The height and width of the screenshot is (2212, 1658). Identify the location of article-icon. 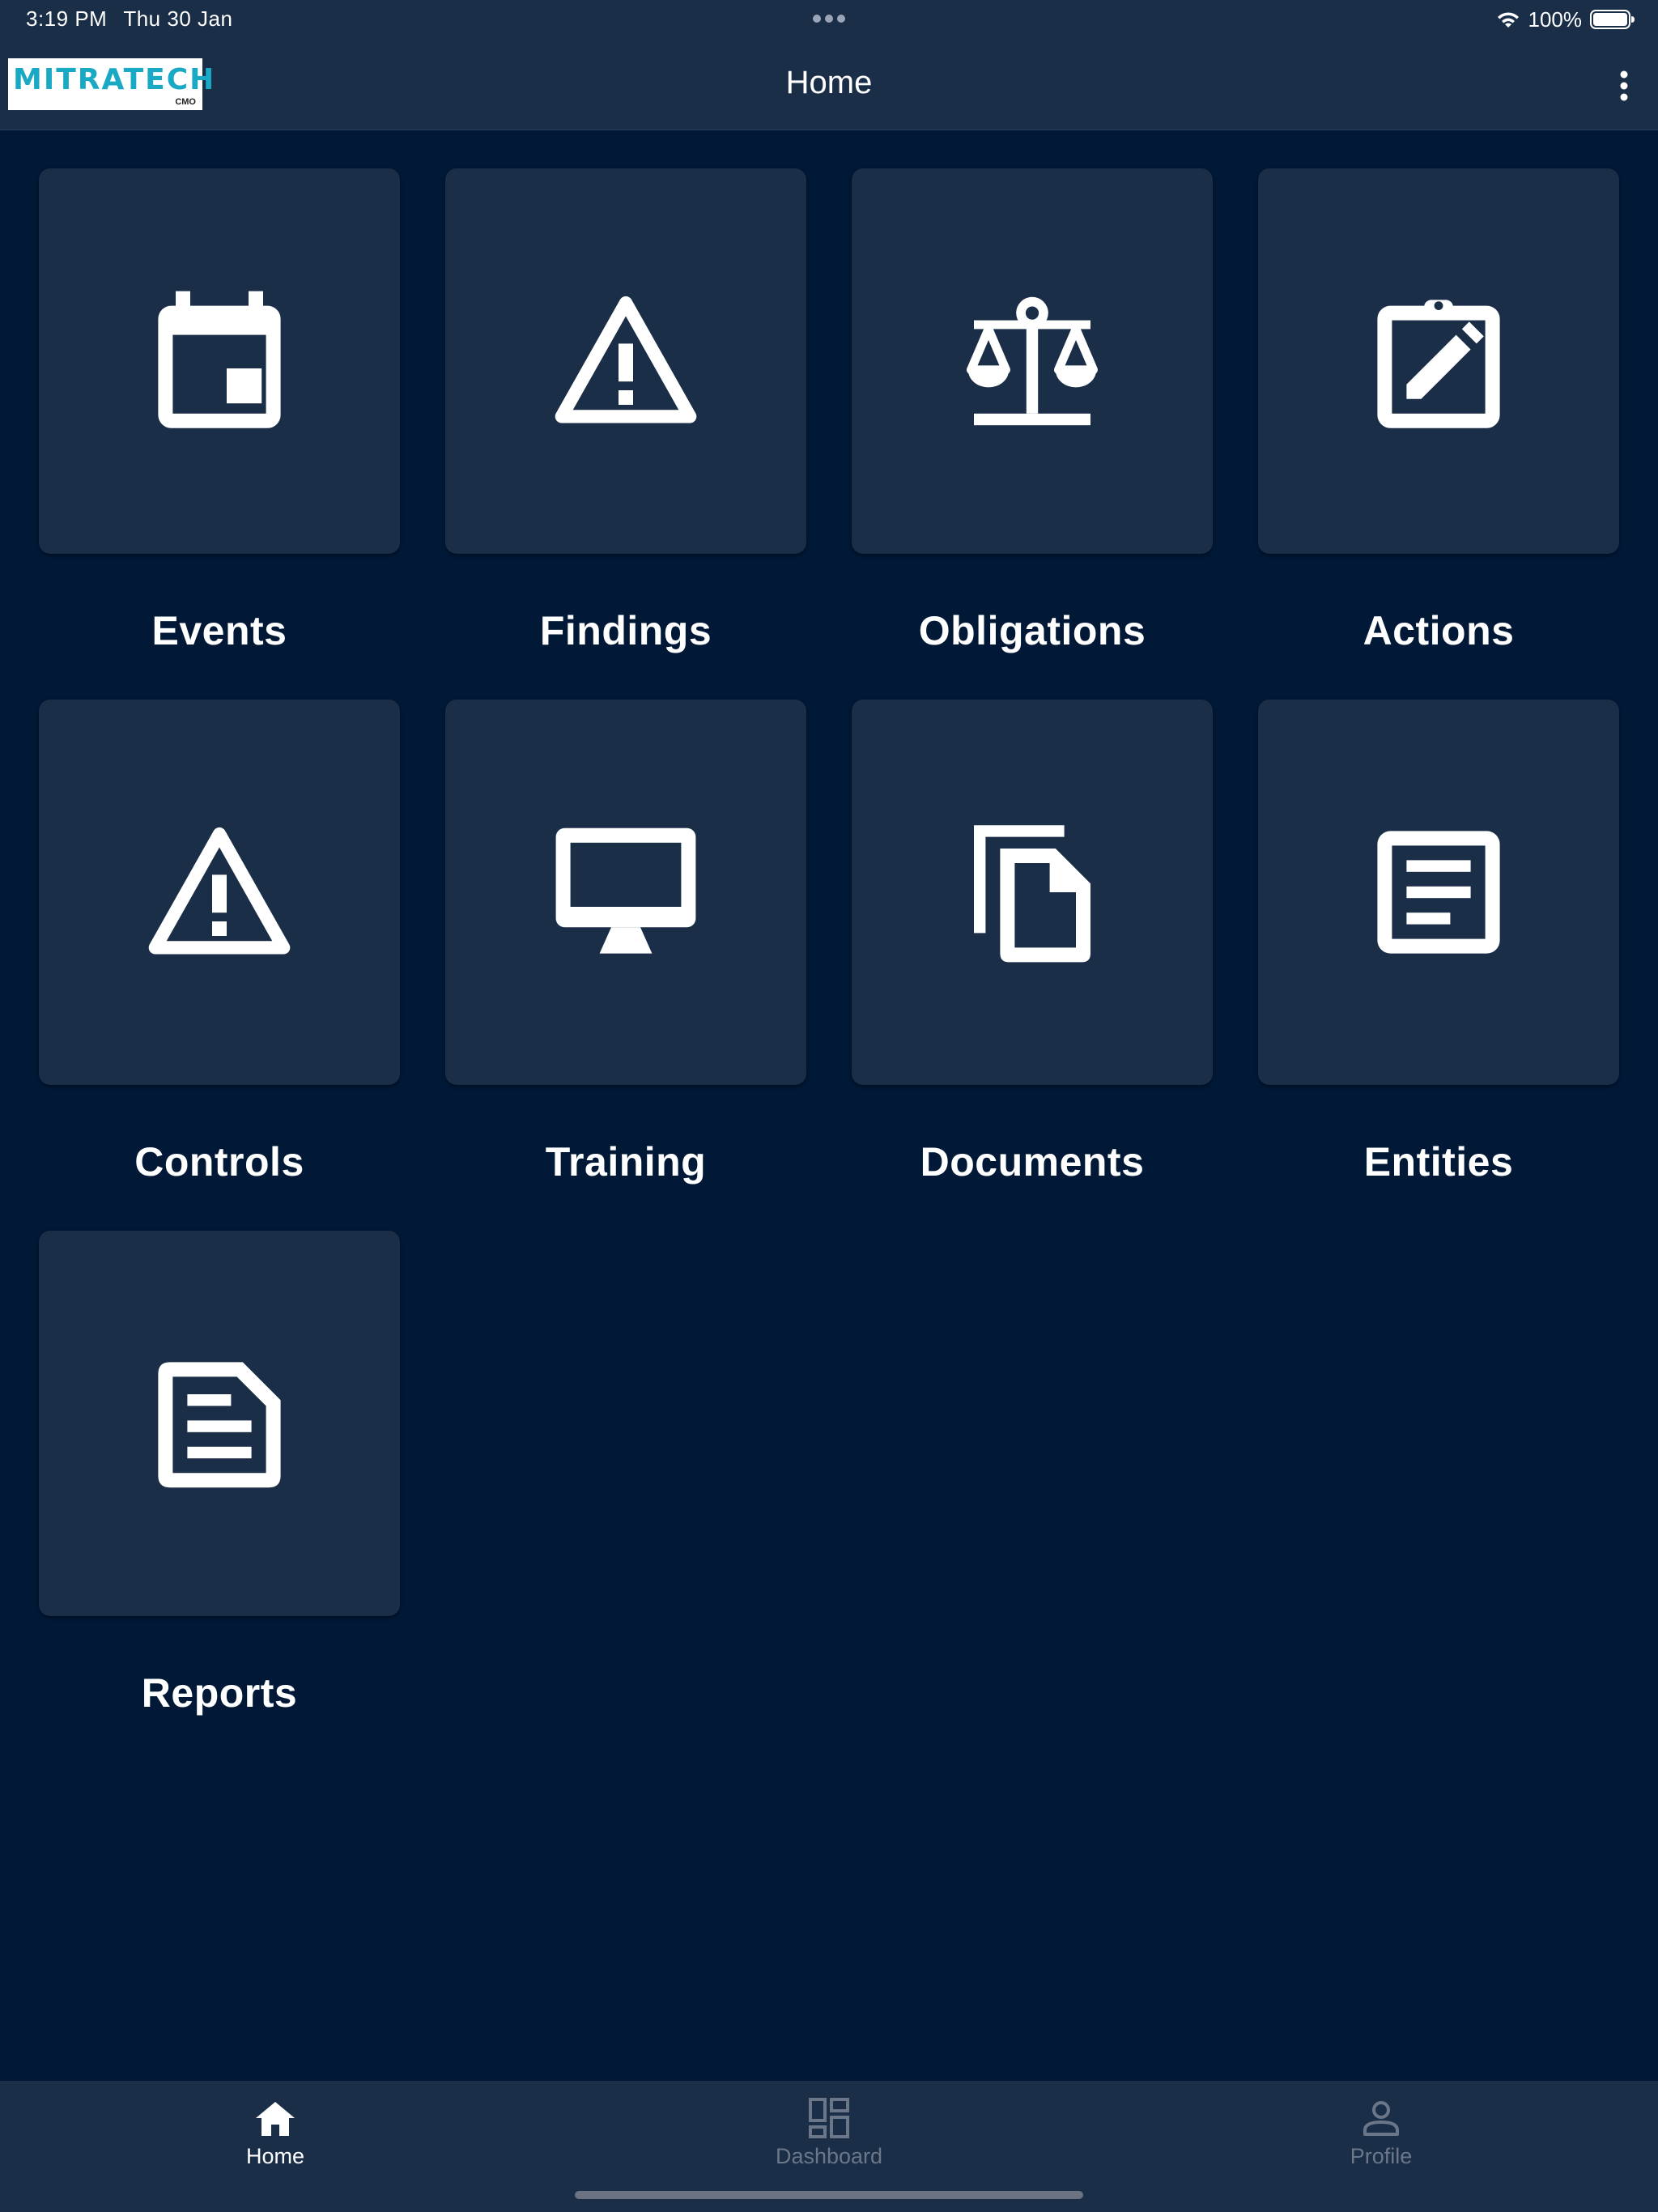
(1438, 893).